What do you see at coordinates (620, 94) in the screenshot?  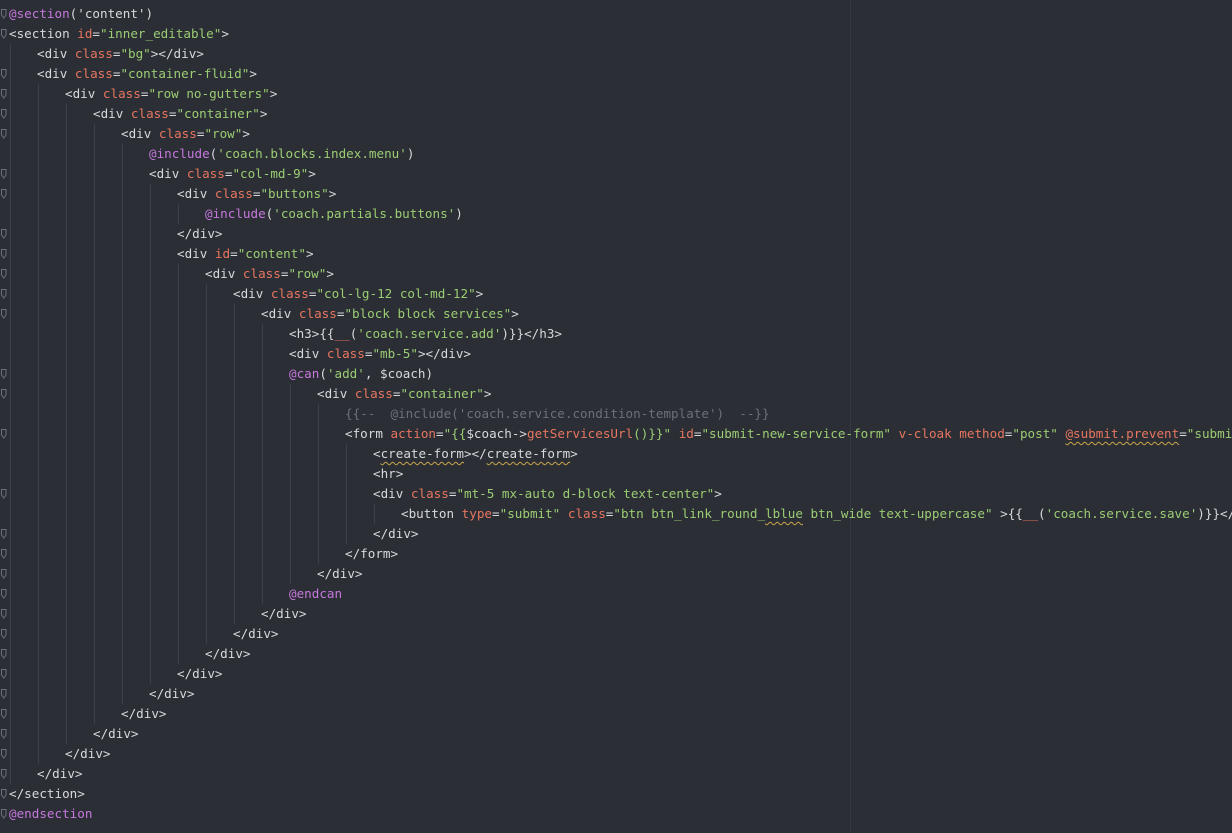 I see `code-line: <div class="row no-gutters">` at bounding box center [620, 94].